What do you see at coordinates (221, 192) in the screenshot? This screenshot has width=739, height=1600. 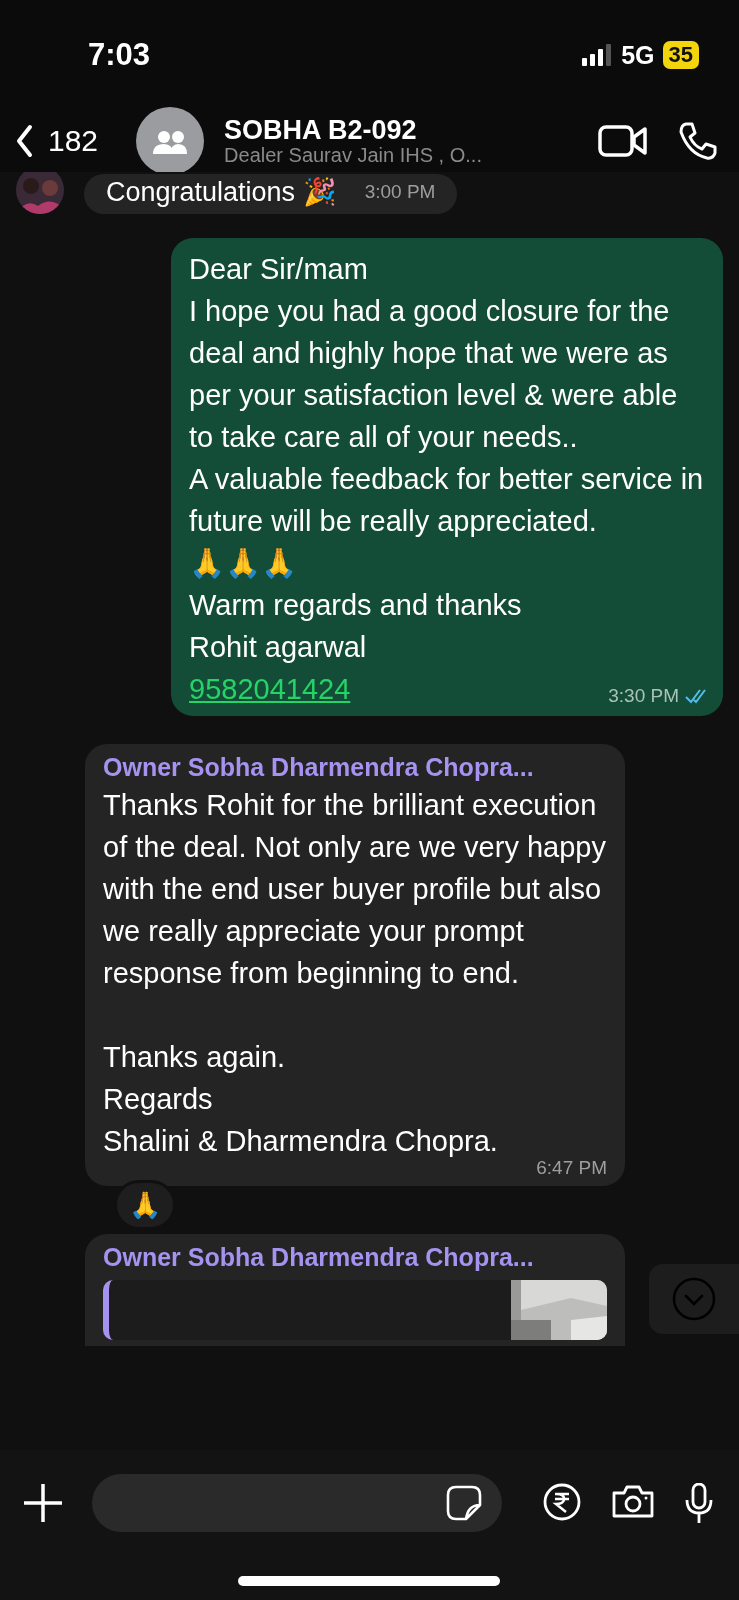 I see `message-text: Congratulations 🎉` at bounding box center [221, 192].